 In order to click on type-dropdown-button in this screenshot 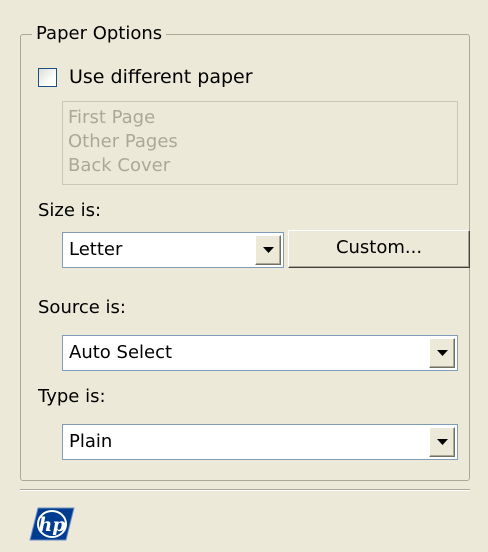, I will do `click(442, 442)`.